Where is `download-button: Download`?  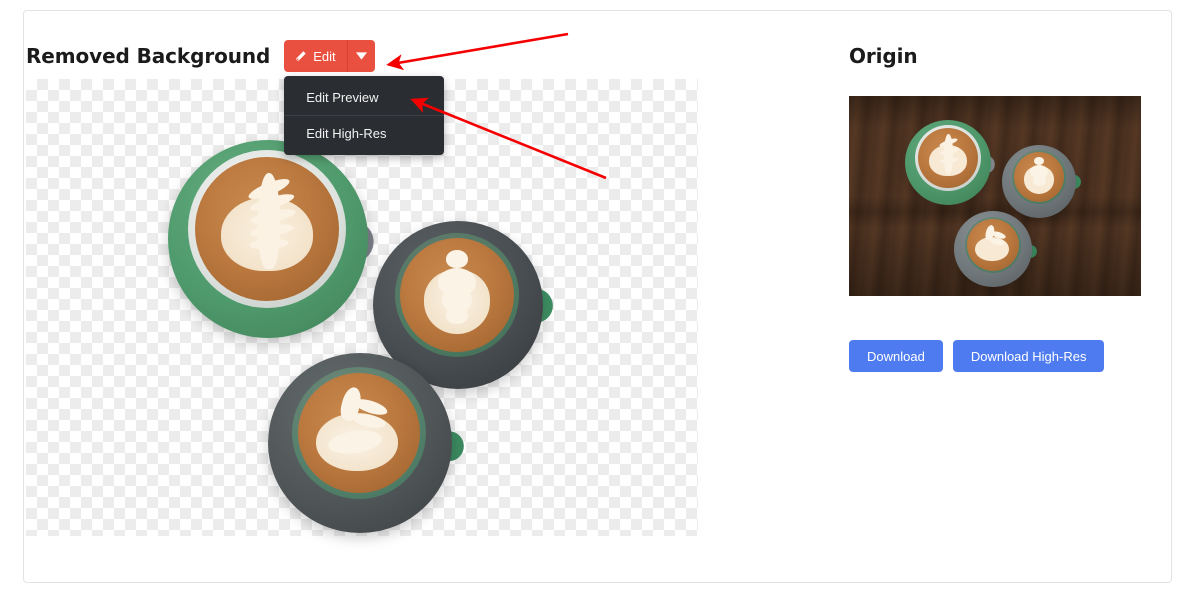
download-button: Download is located at coordinates (896, 356).